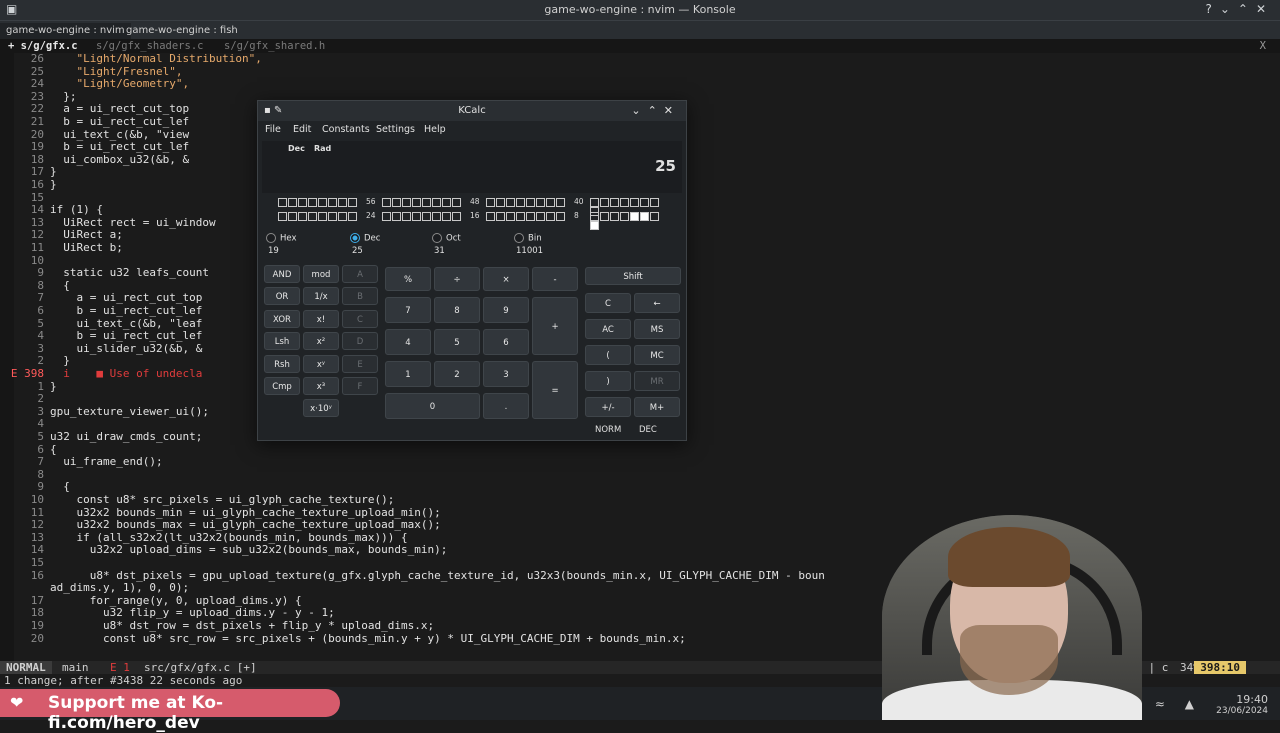  Describe the element at coordinates (640, 72) in the screenshot. I see `code-line: 25 "Light/Fresnel",` at that location.